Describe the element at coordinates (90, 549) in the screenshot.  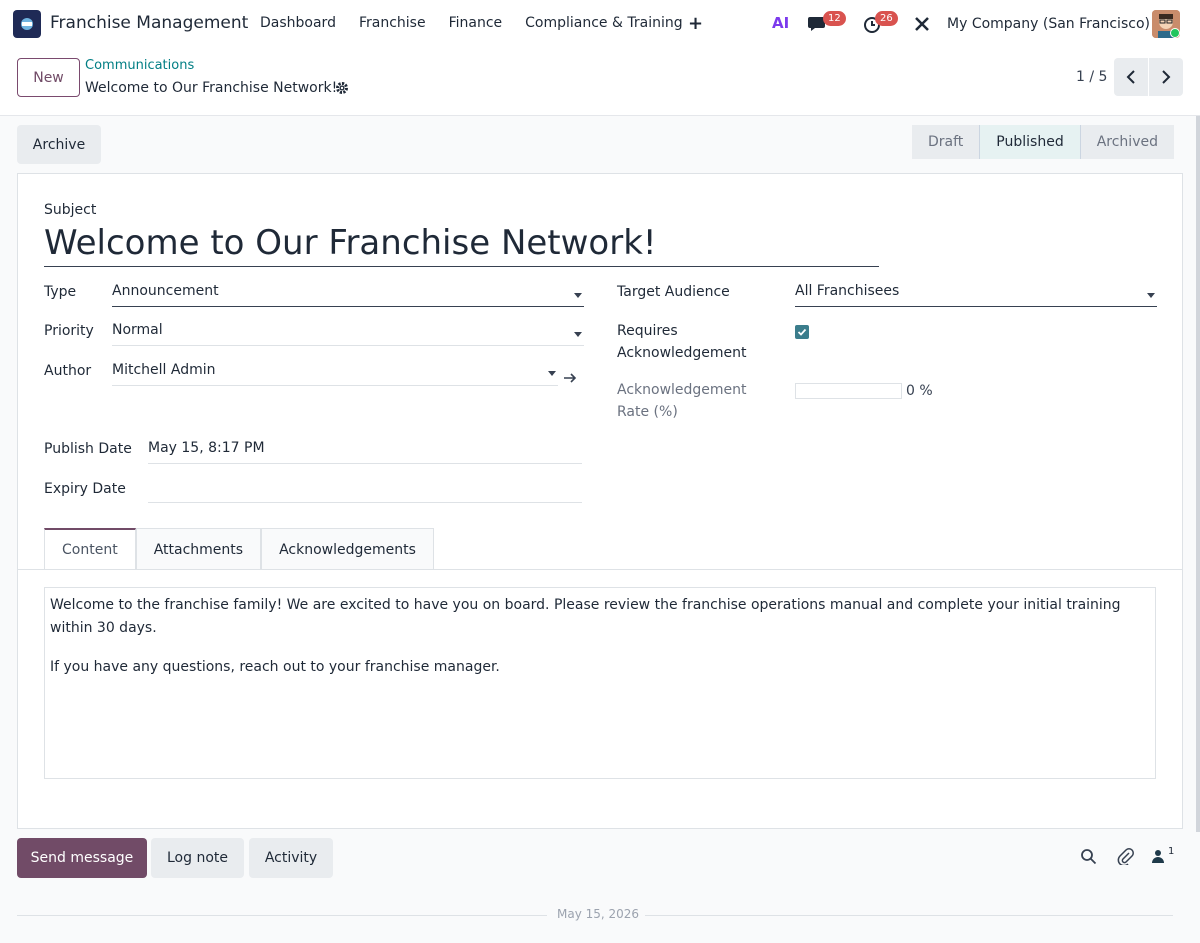
I see `tab-content: Content` at that location.